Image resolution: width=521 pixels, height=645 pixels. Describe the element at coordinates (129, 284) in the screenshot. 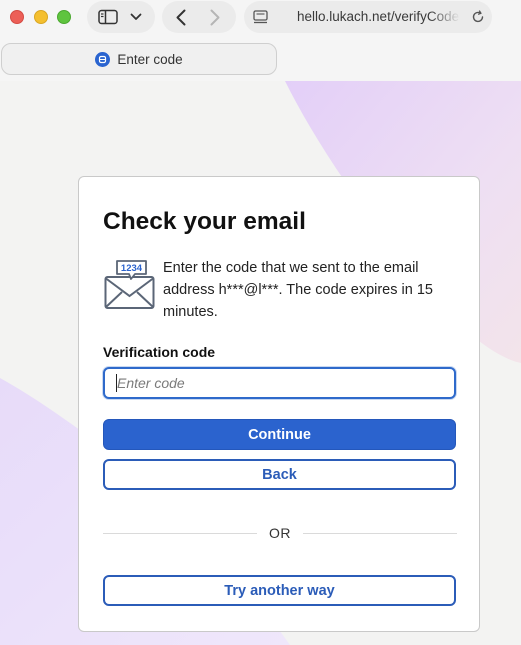

I see `email-envelope-icon: 1234` at that location.